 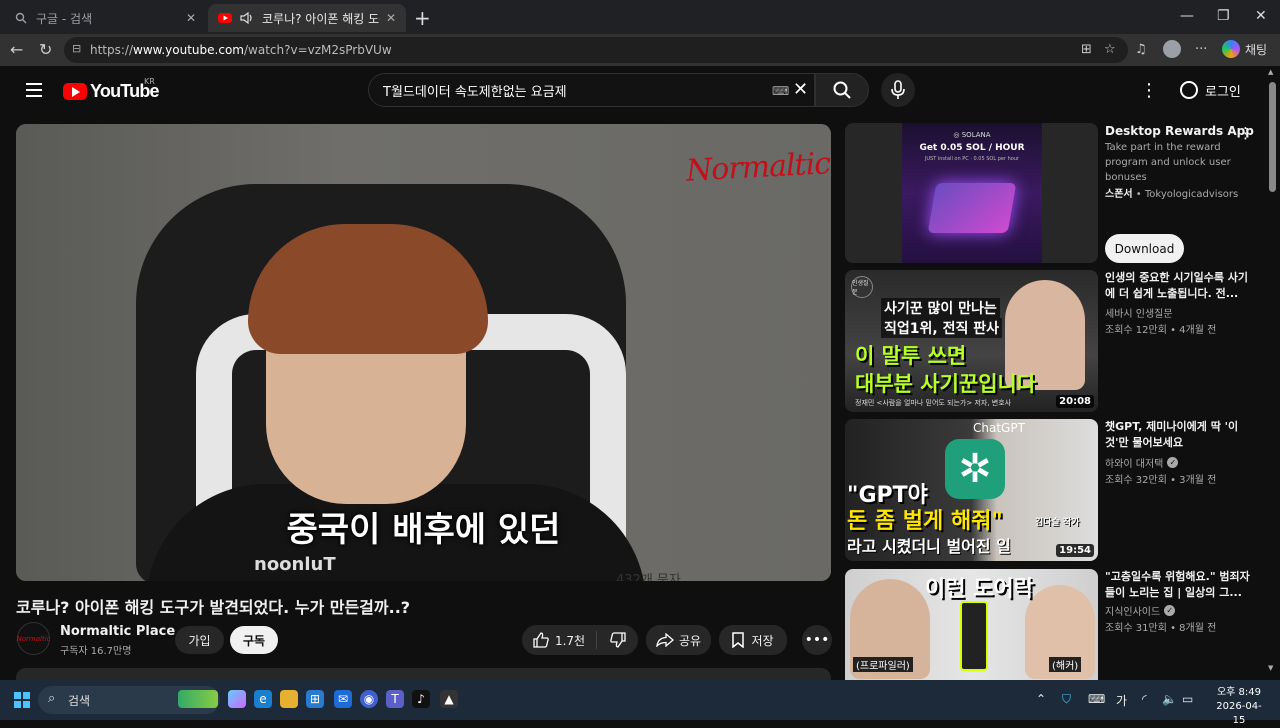 What do you see at coordinates (254, 640) in the screenshot?
I see `subscribe-button: 구독` at bounding box center [254, 640].